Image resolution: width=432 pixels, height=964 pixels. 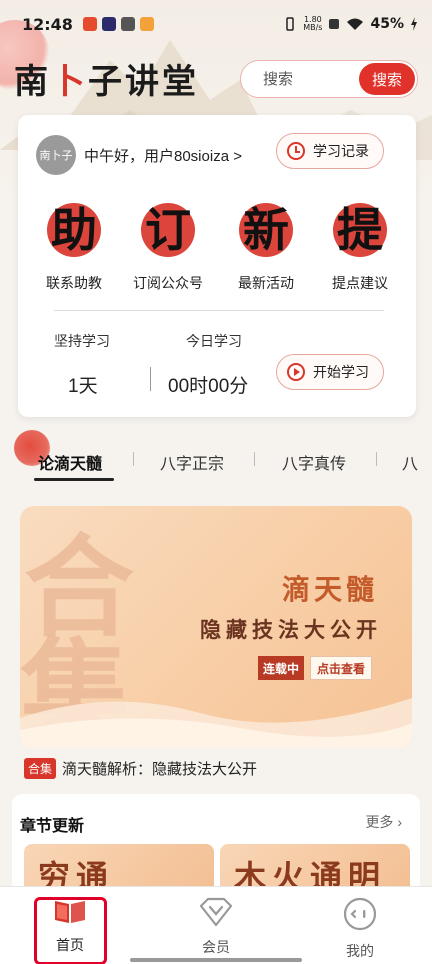 I want to click on today-label: 今日学习, so click(x=214, y=341).